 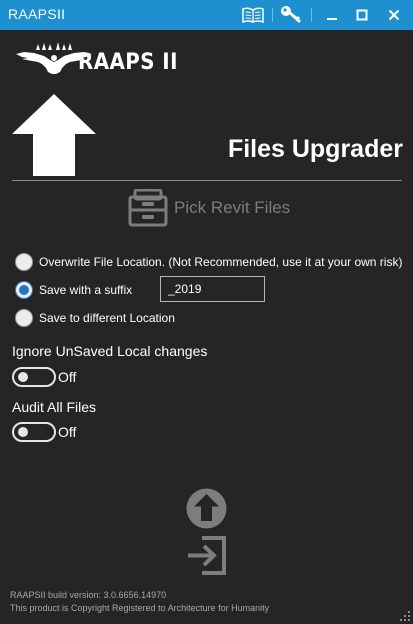 I want to click on suffix-input, so click(x=212, y=289).